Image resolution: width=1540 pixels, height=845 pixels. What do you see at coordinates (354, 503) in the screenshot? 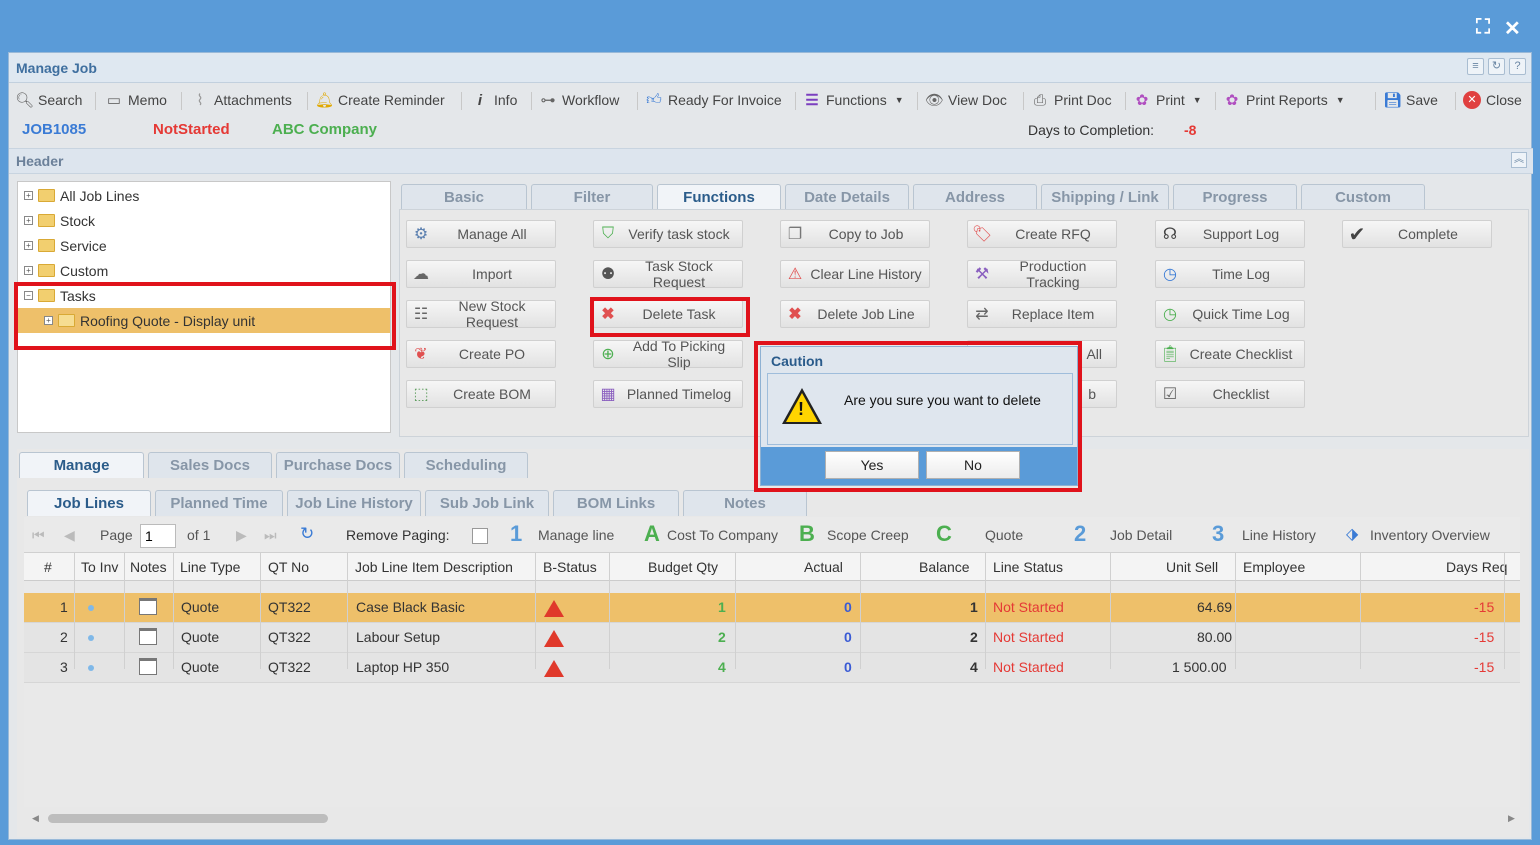
I see `tab-job-line-history: Job Line History` at bounding box center [354, 503].